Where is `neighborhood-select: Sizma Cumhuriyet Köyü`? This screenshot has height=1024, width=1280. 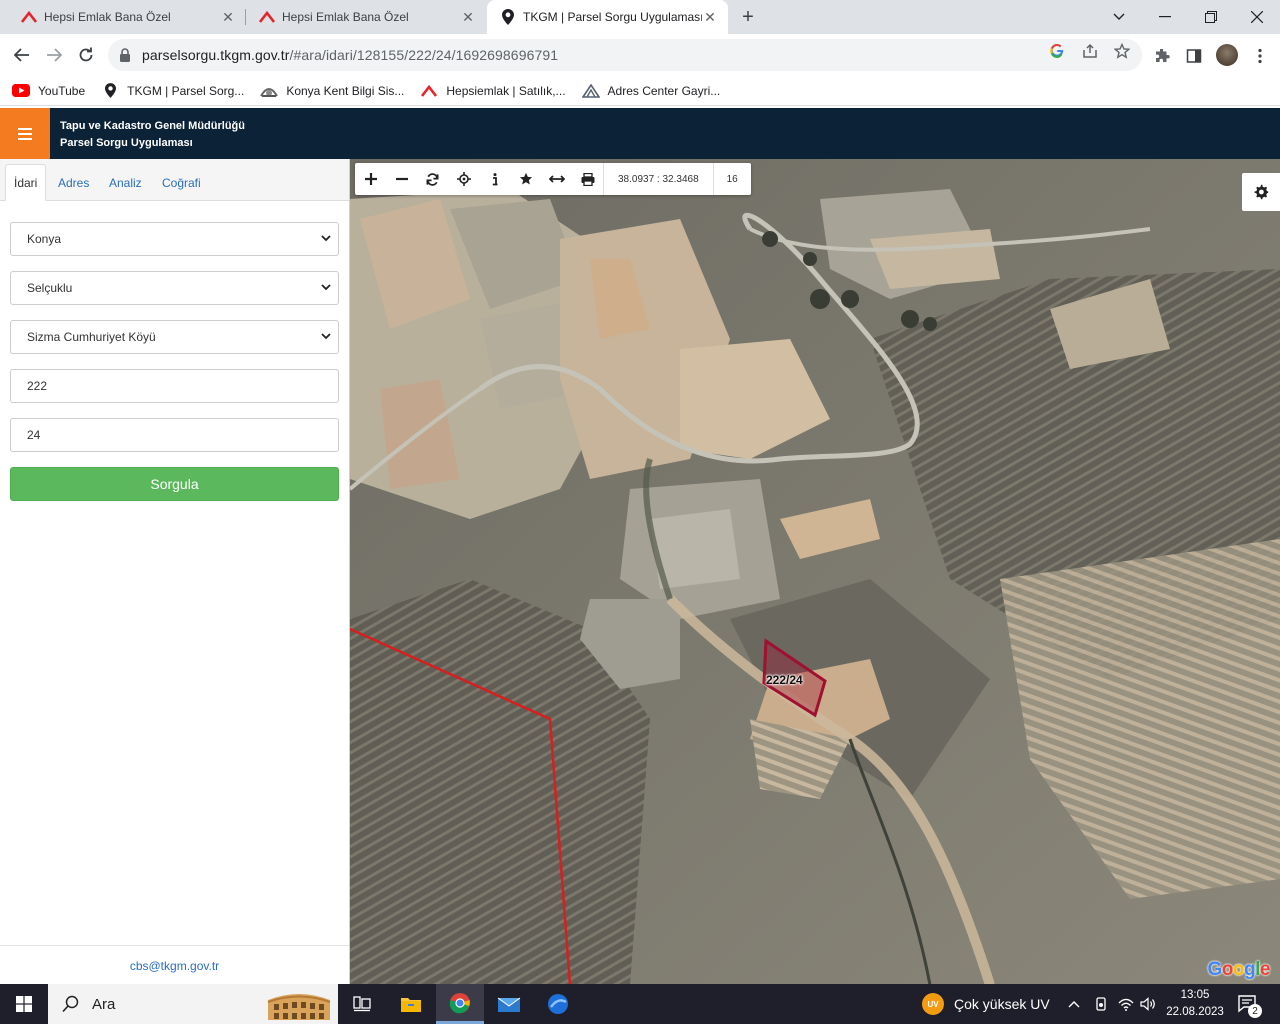 neighborhood-select: Sizma Cumhuriyet Köyü is located at coordinates (174, 337).